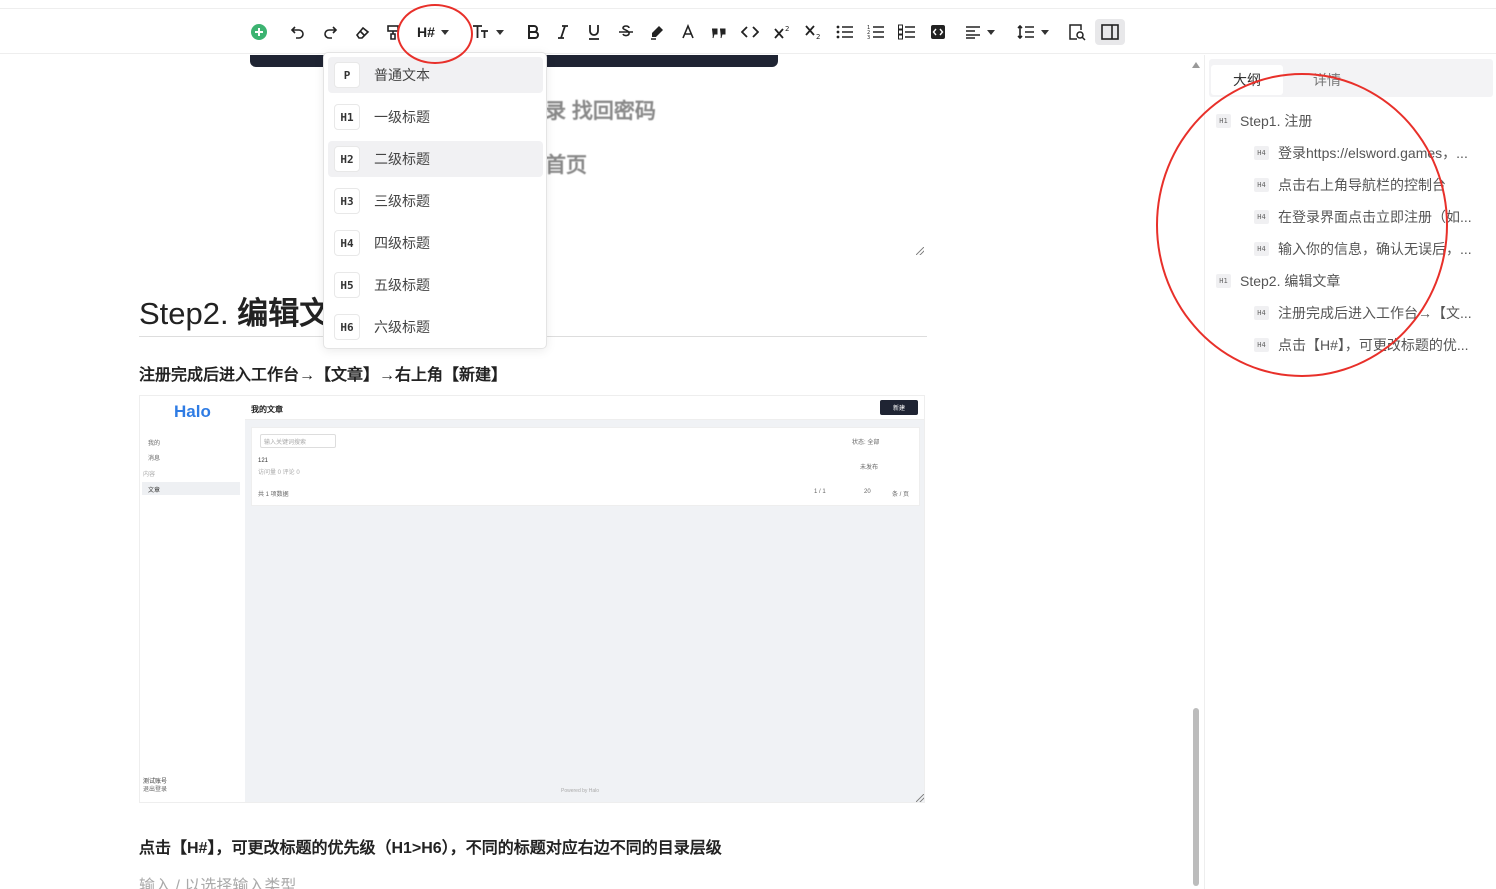 This screenshot has width=1496, height=889. Describe the element at coordinates (435, 243) in the screenshot. I see `menu-item-h4: H4 四级标题` at that location.